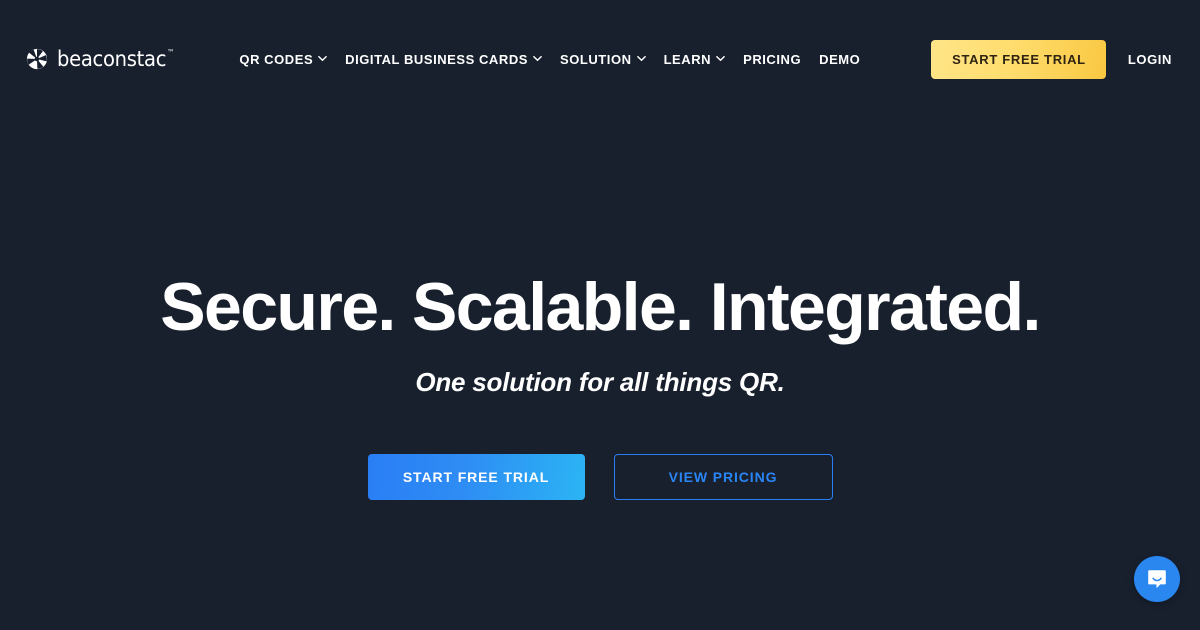 The image size is (1200, 630). Describe the element at coordinates (37, 59) in the screenshot. I see `beaconstac-pinwheel-logo-icon` at that location.